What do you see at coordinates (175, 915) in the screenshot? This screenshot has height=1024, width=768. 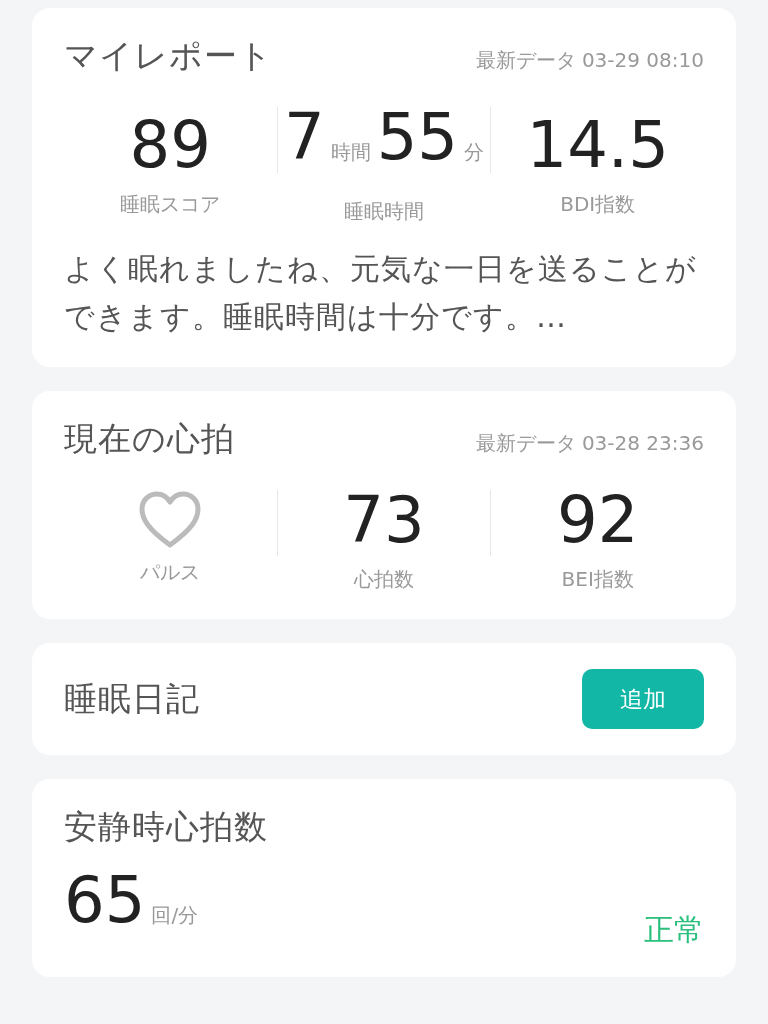 I see `unit-label: 回/分` at bounding box center [175, 915].